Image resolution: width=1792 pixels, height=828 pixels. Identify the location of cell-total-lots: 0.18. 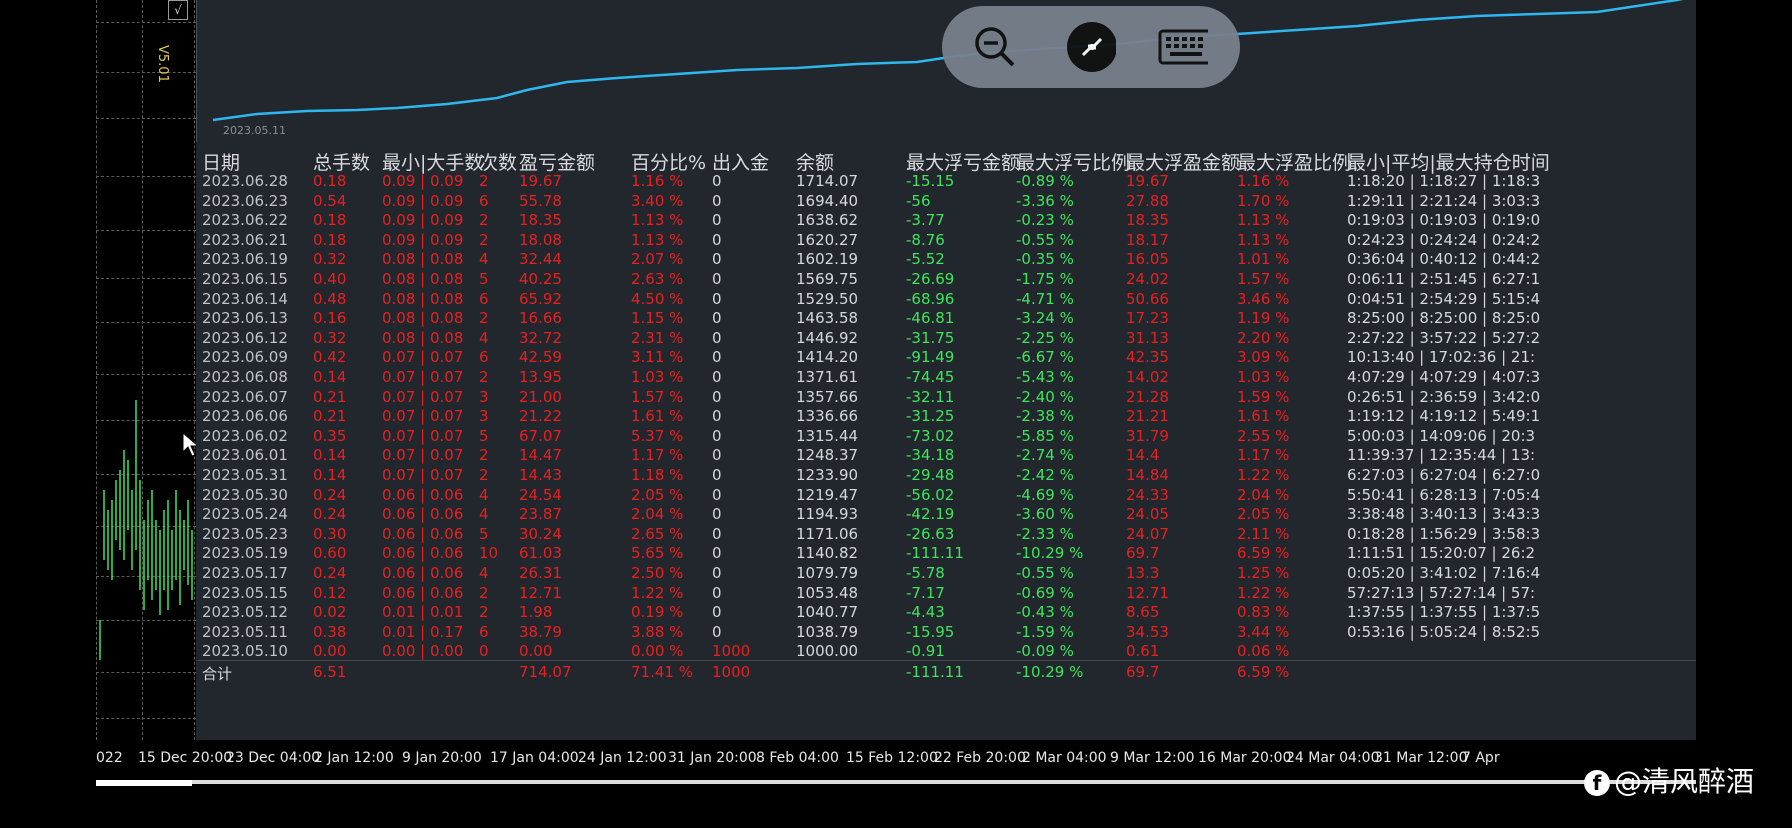
(330, 220).